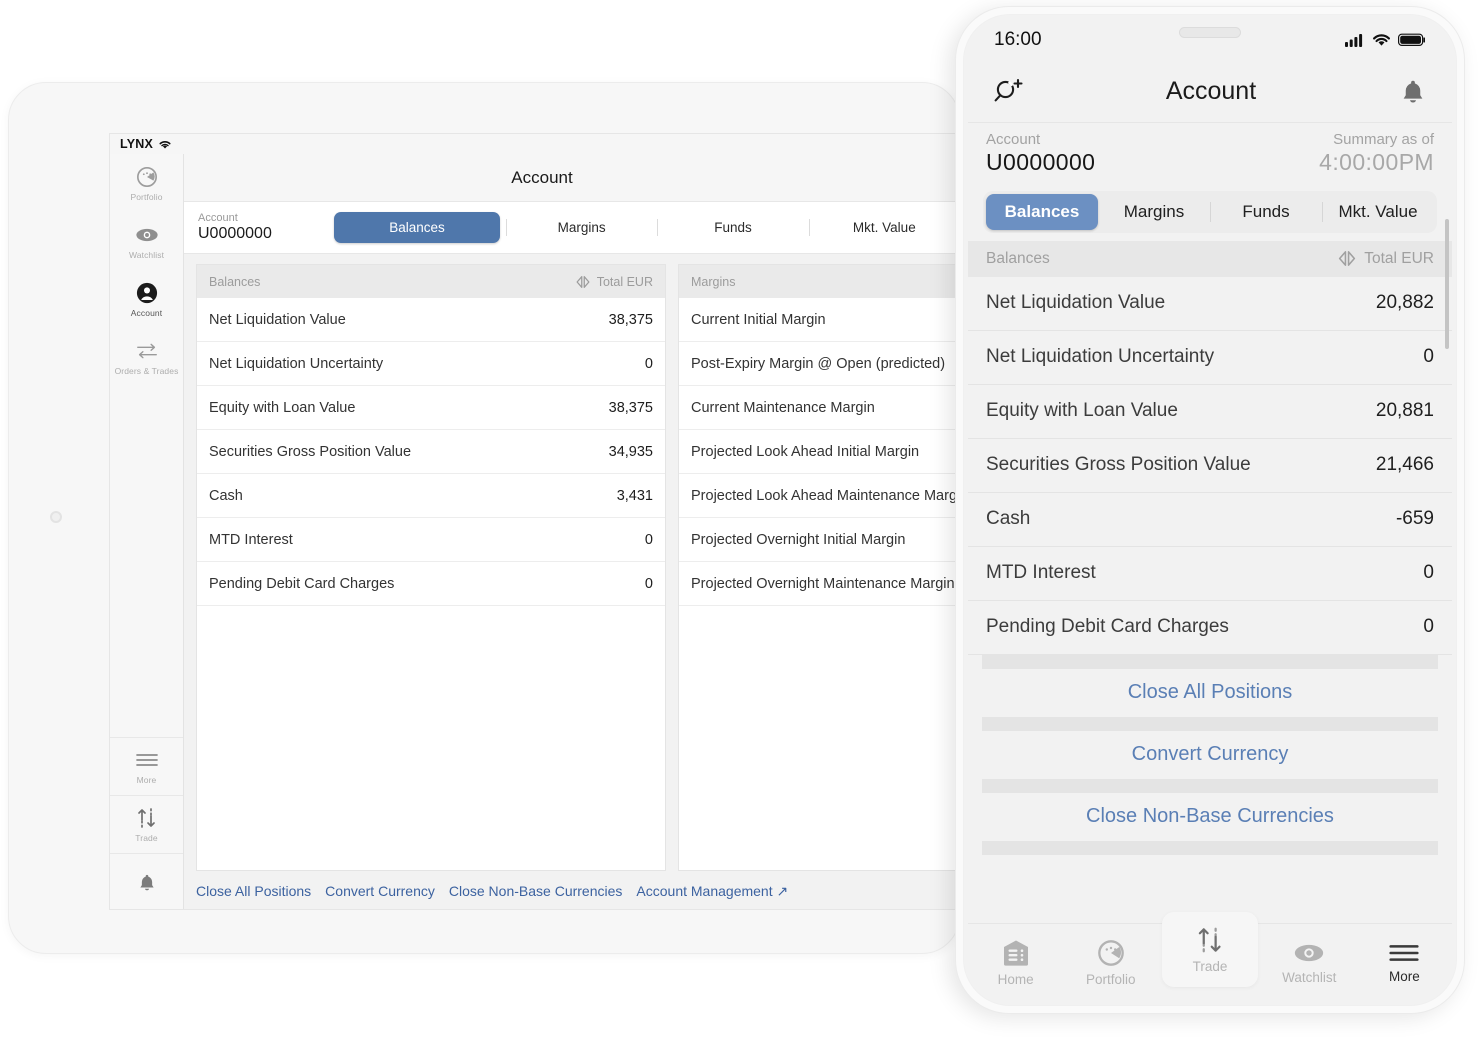 This screenshot has height=1055, width=1483. What do you see at coordinates (1447, 284) in the screenshot?
I see `phone-vertical-scrollbar` at bounding box center [1447, 284].